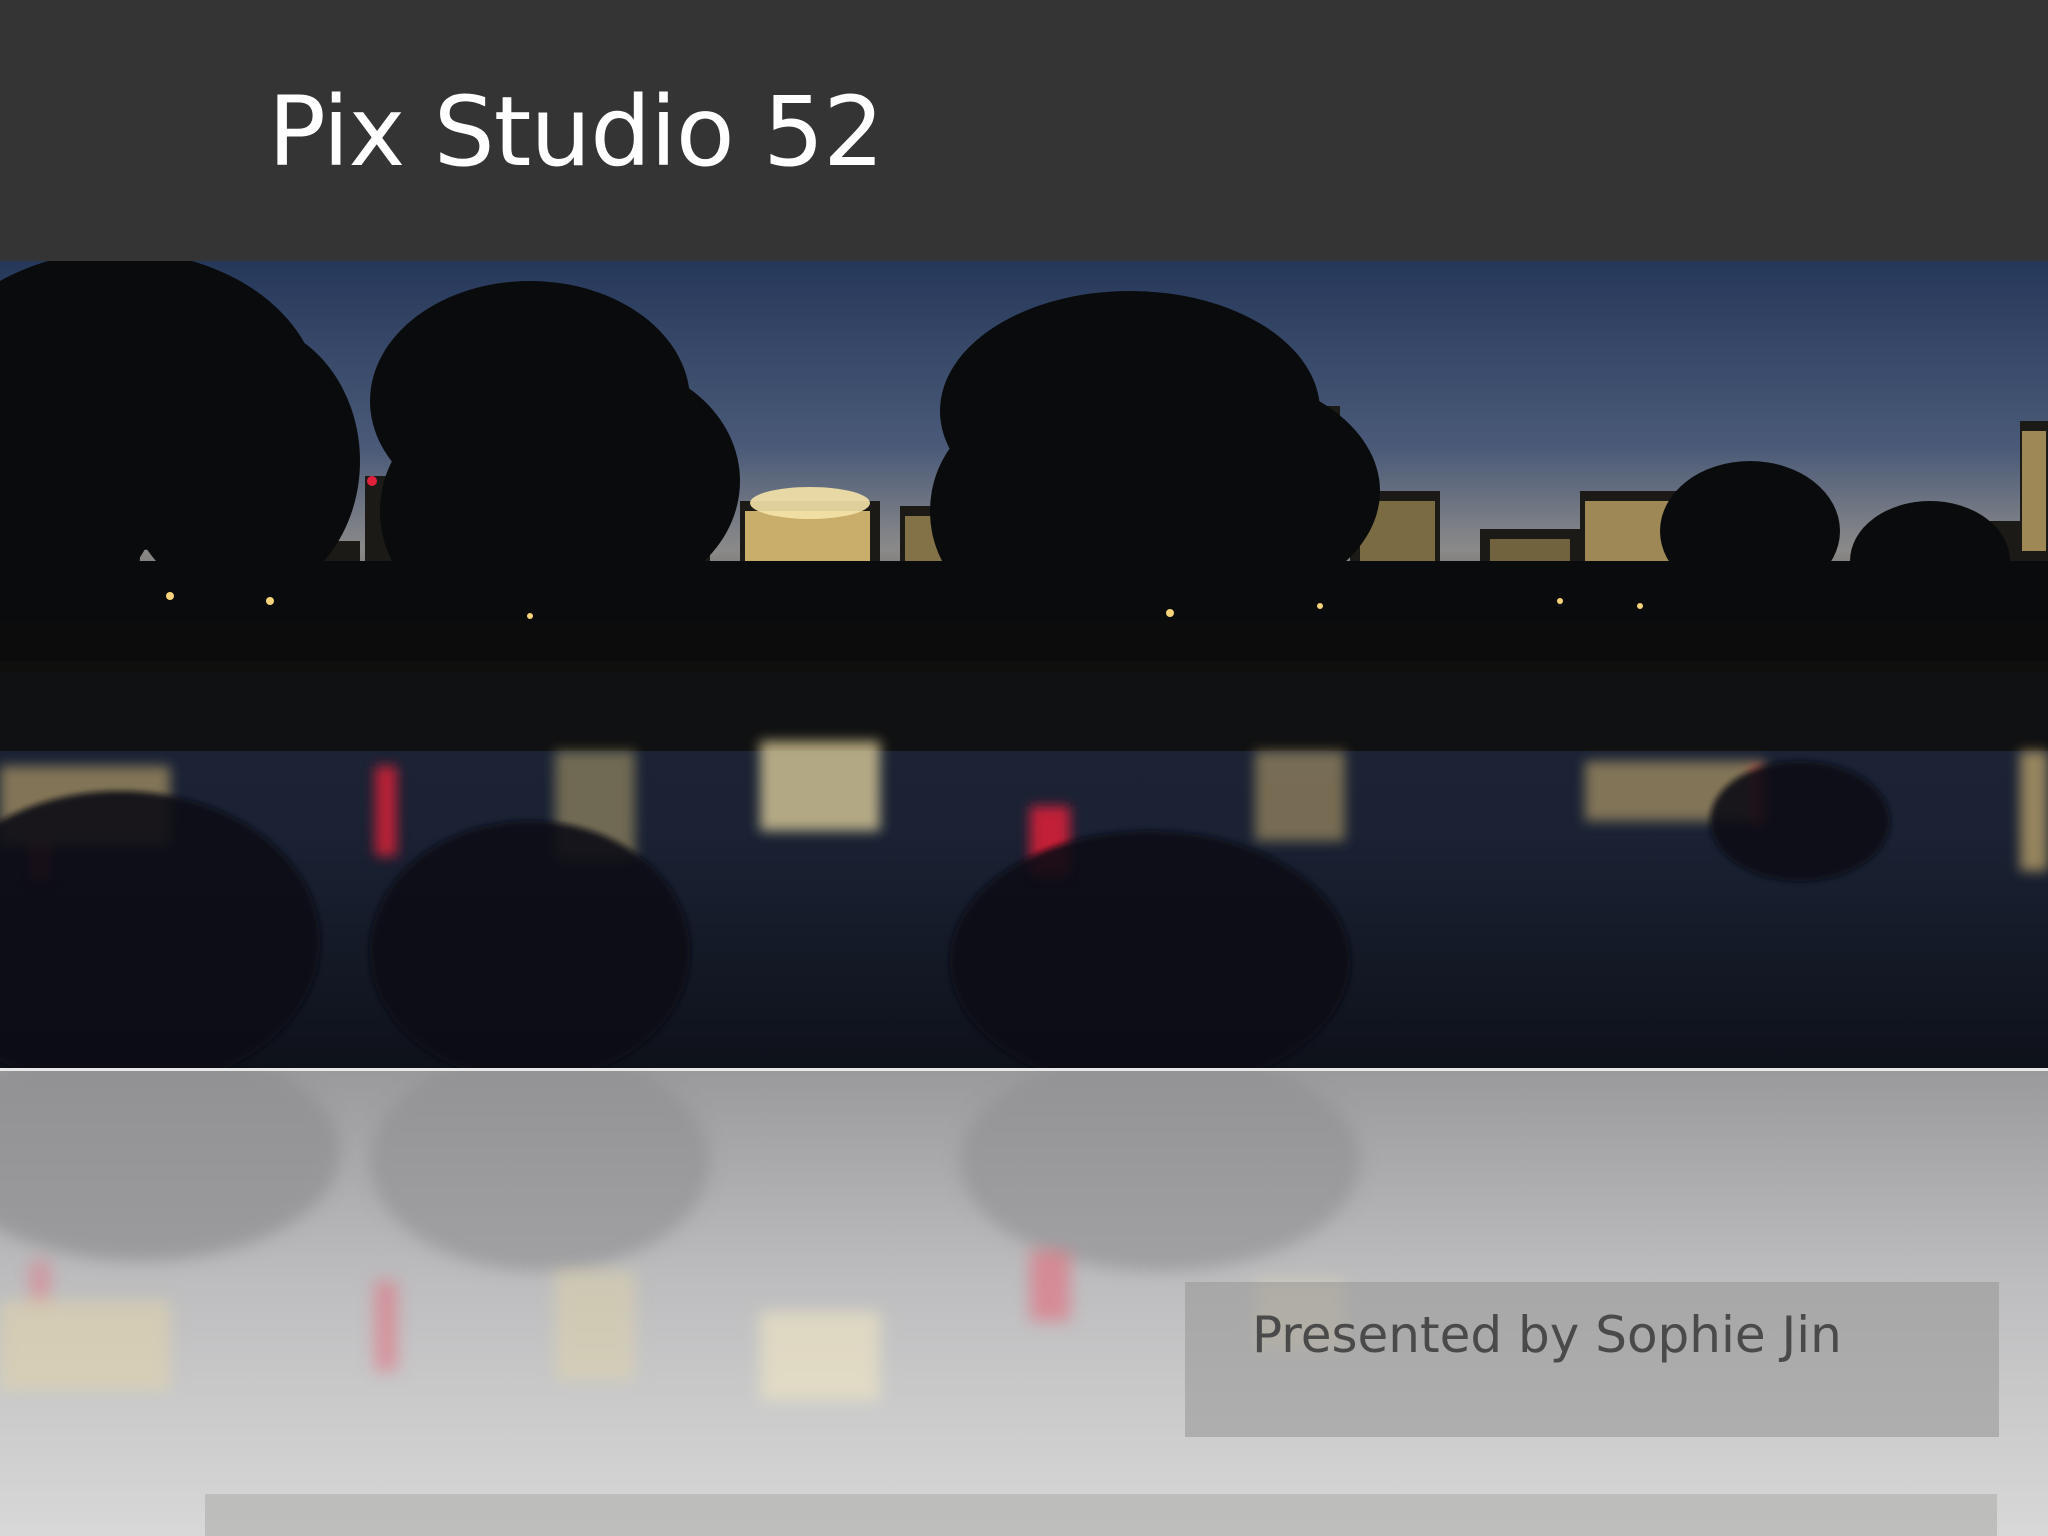 The image size is (2048, 1536). What do you see at coordinates (1101, 1515) in the screenshot?
I see `bottom-strip` at bounding box center [1101, 1515].